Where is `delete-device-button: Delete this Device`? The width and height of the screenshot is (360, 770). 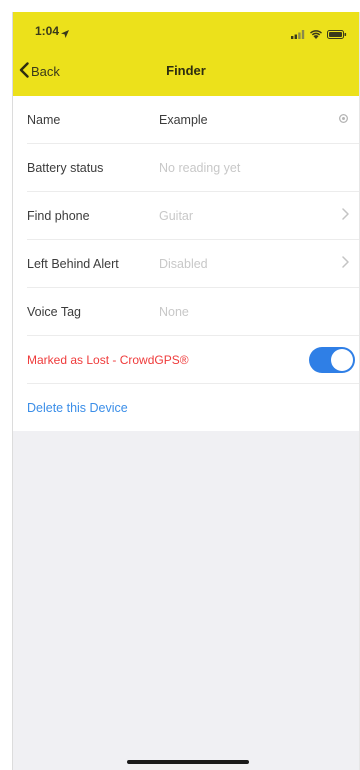 delete-device-button: Delete this Device is located at coordinates (77, 408).